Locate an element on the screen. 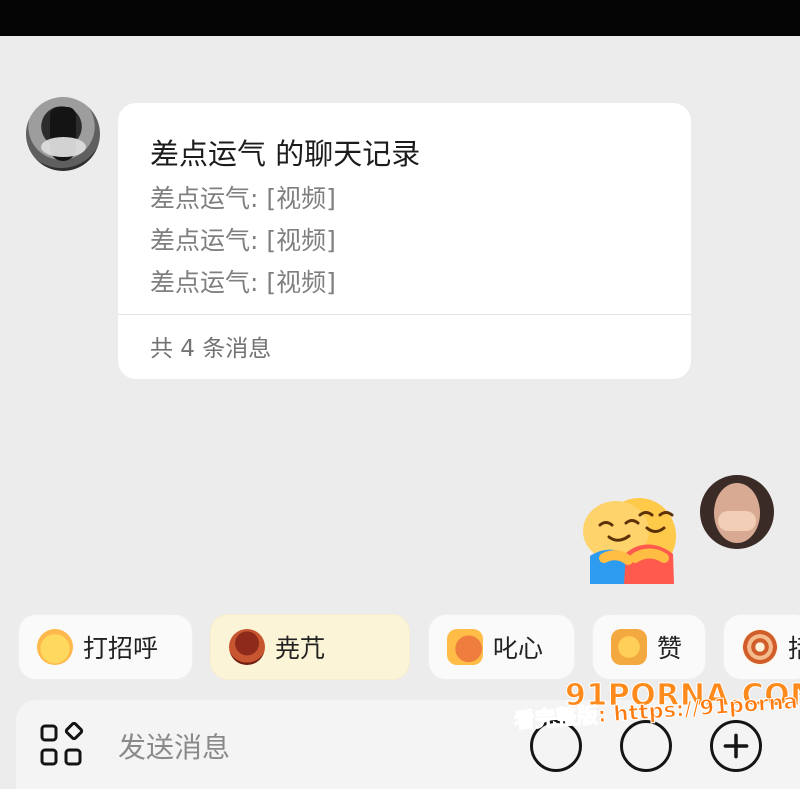 This screenshot has height=789, width=800. quick-reply-label: 尭芁 is located at coordinates (300, 648).